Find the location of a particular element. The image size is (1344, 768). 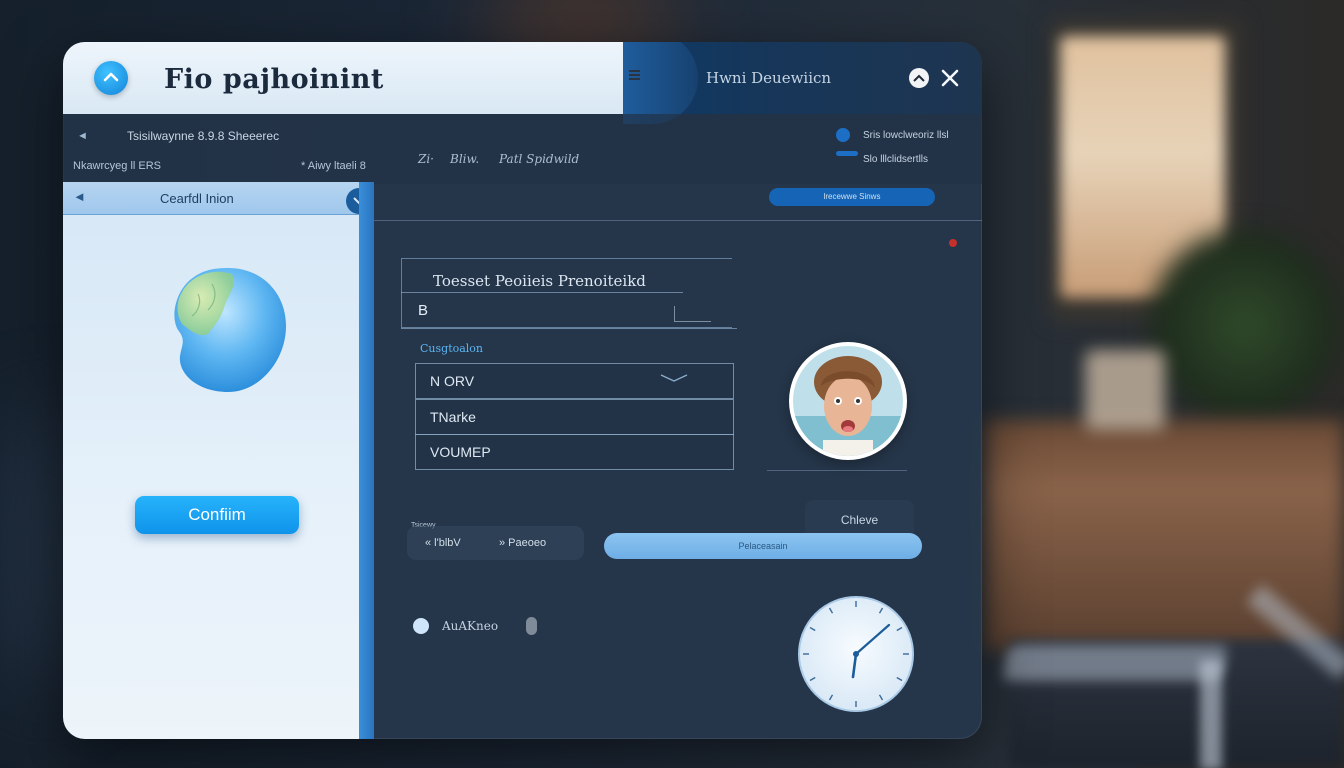

close-icon is located at coordinates (950, 78).